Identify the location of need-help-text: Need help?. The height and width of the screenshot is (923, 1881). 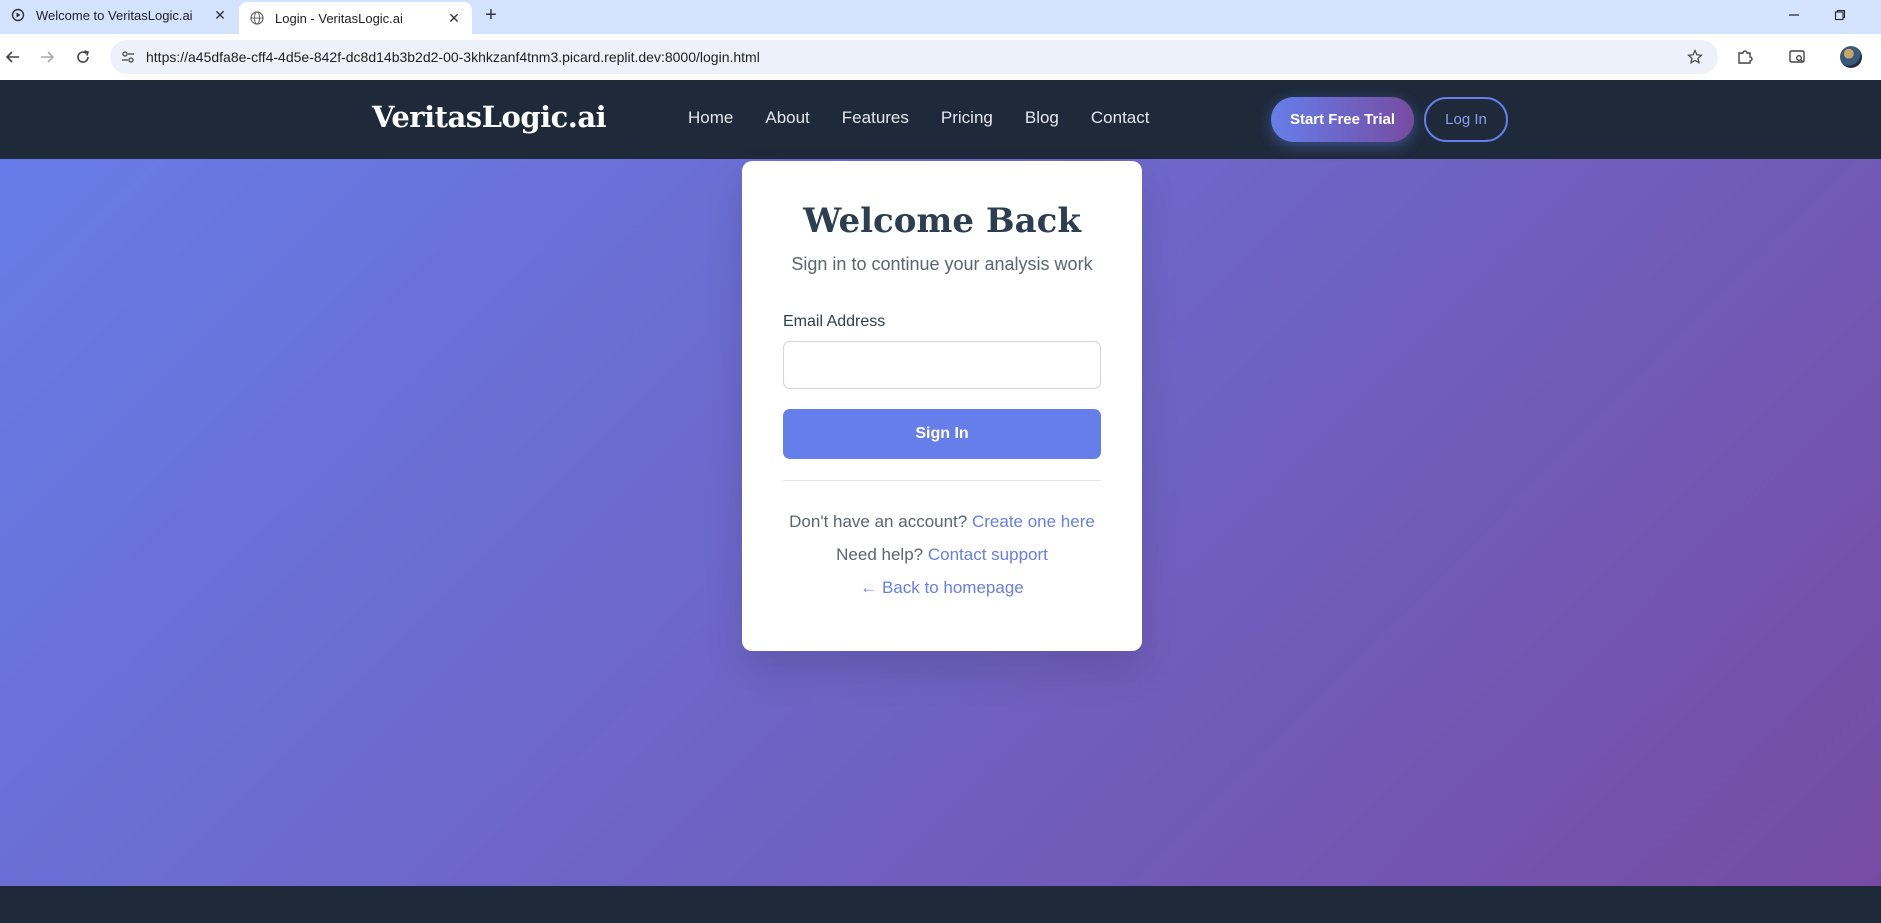
(880, 554).